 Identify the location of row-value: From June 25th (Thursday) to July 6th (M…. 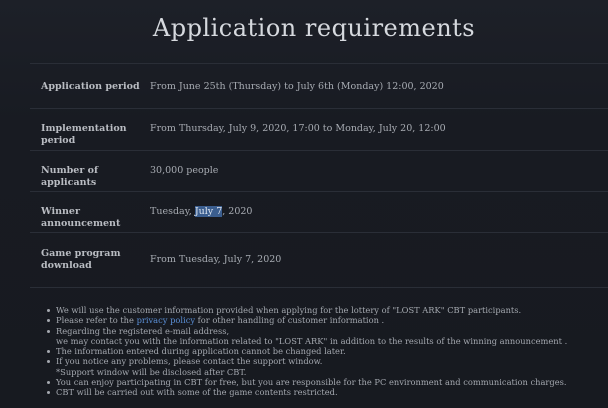
(297, 86).